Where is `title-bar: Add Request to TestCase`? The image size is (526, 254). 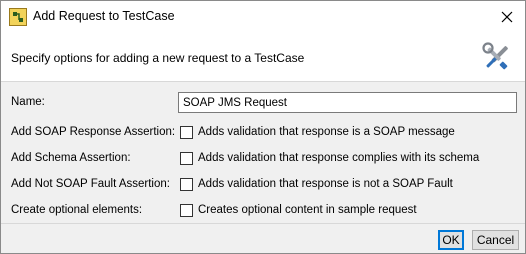 title-bar: Add Request to TestCase is located at coordinates (263, 16).